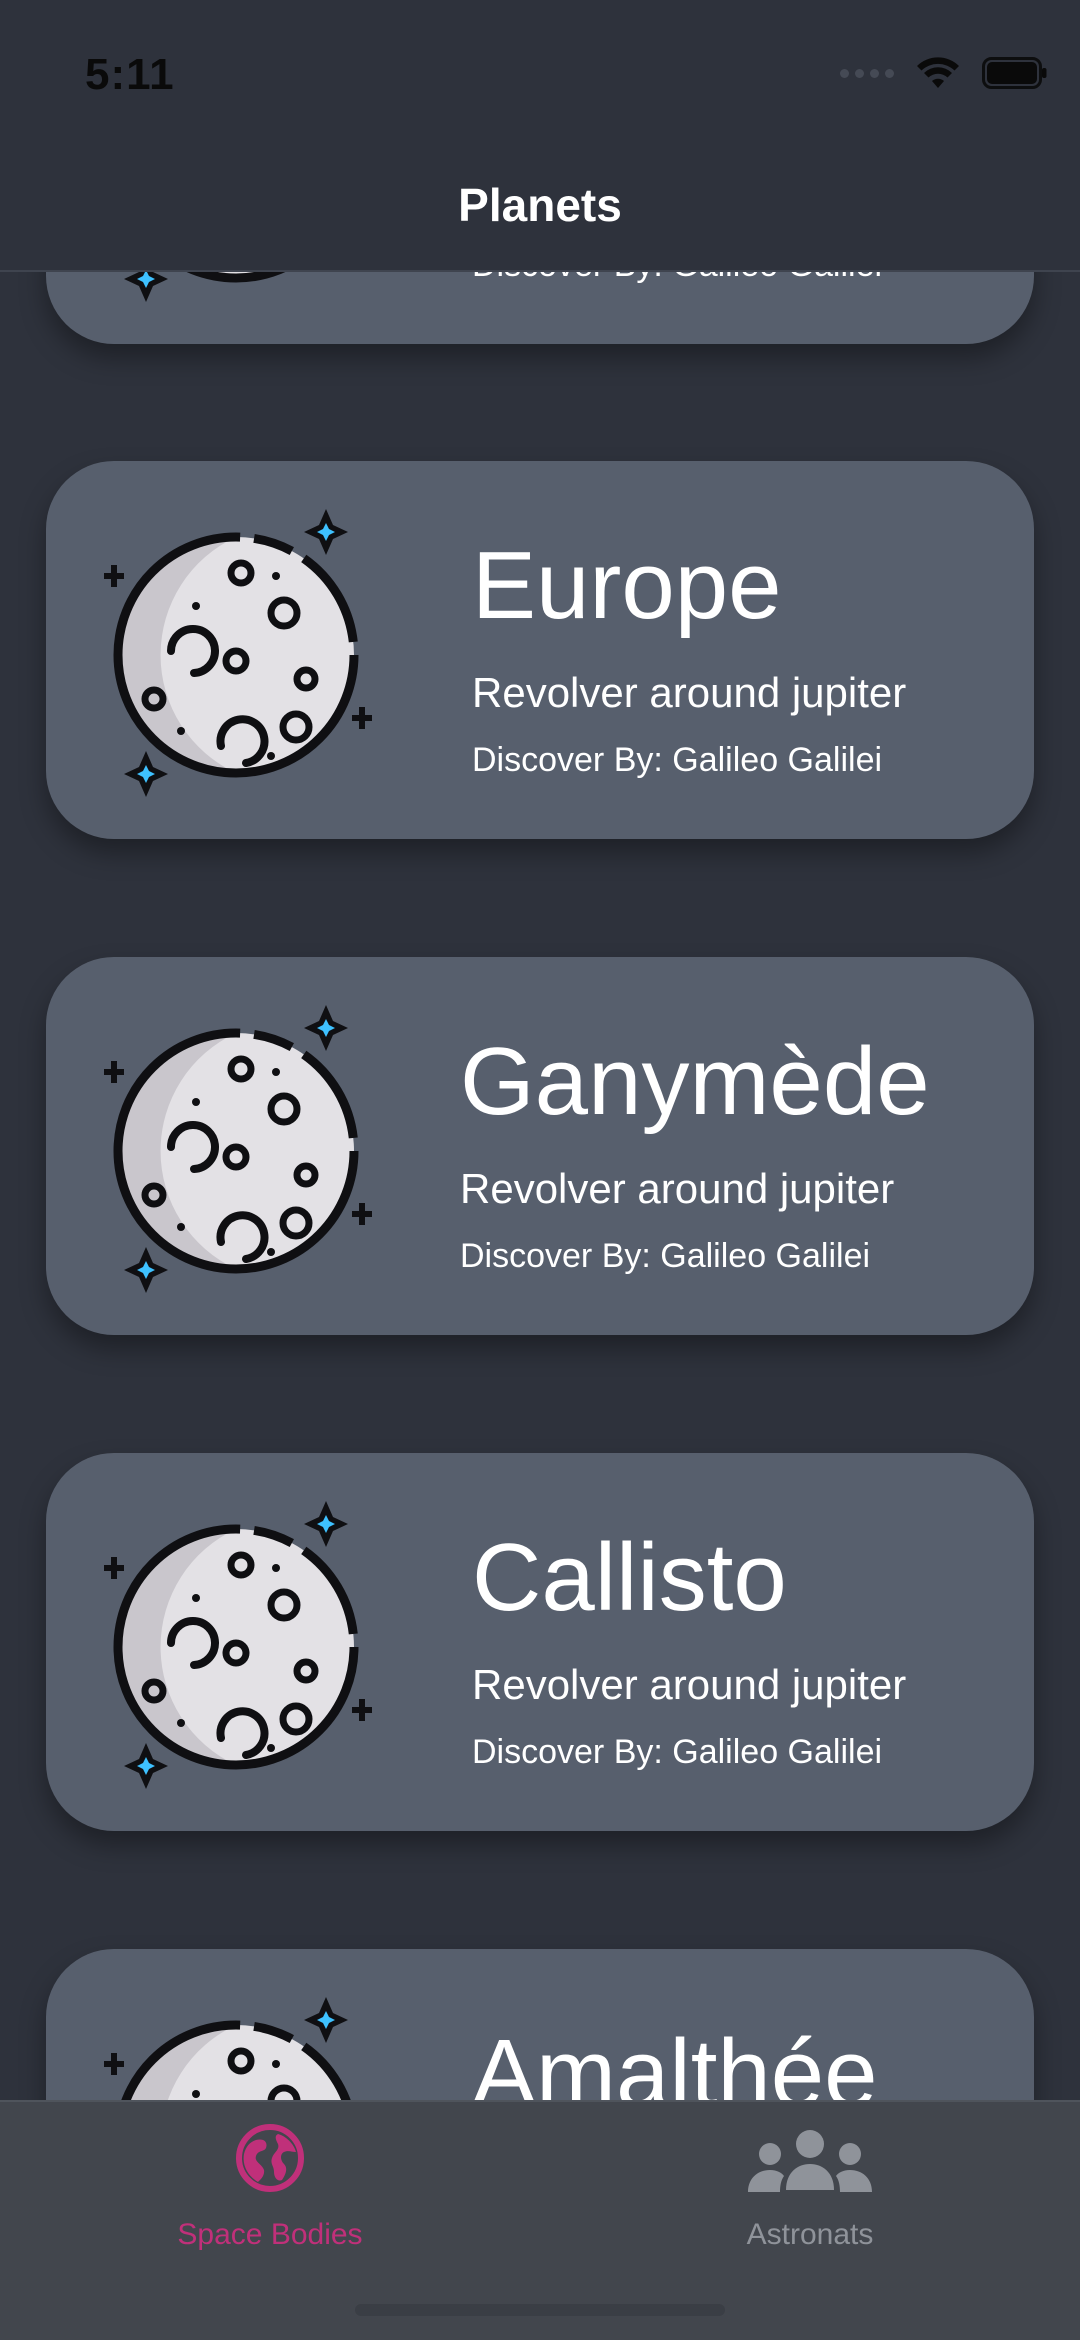 The image size is (1080, 2340). I want to click on status-indicators, so click(944, 73).